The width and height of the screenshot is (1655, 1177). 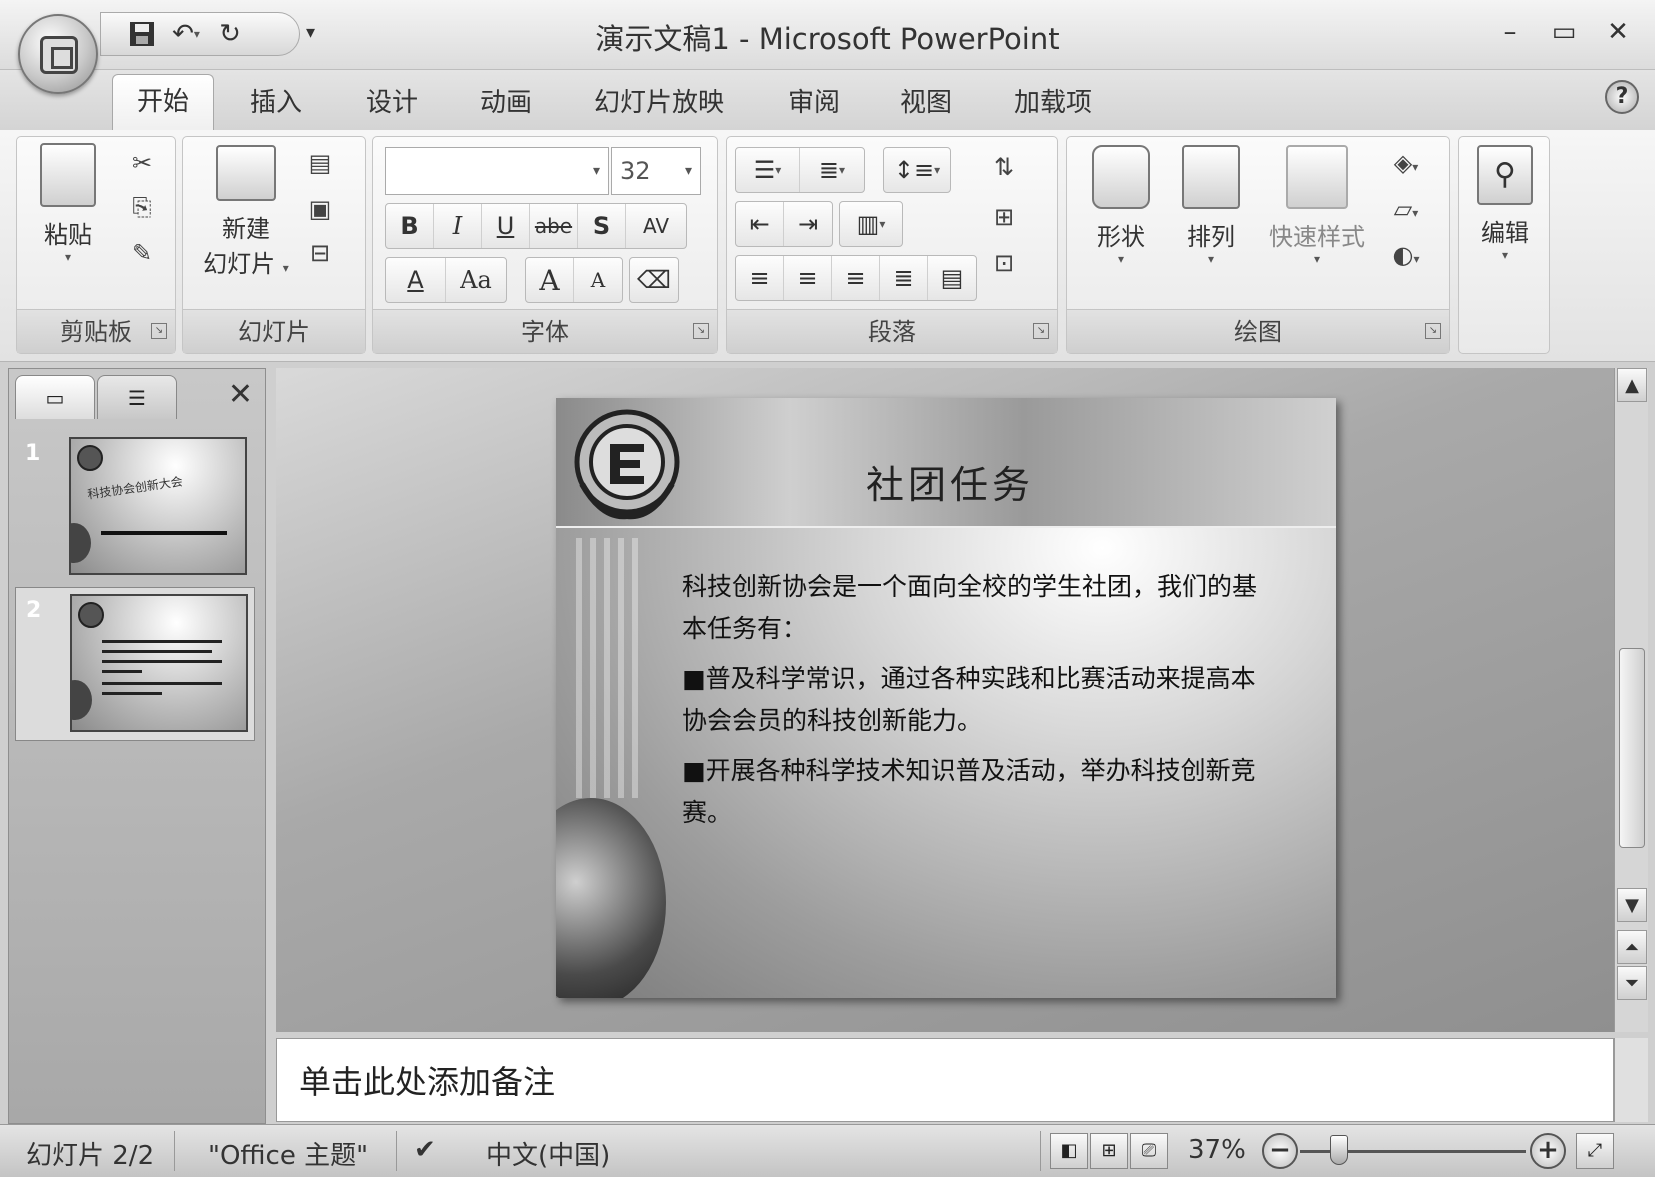 I want to click on slide-thumbnail-1: 科技协会创新大会, so click(x=158, y=506).